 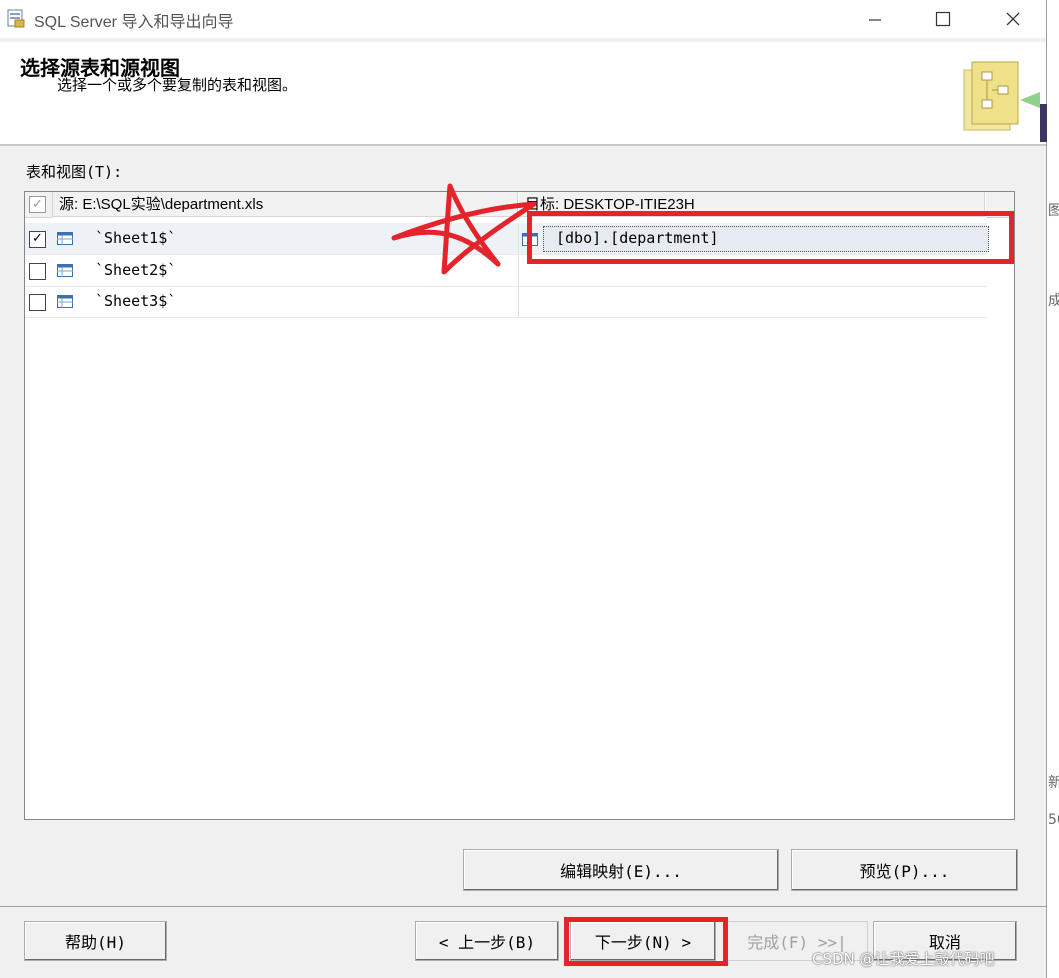 I want to click on help-button: 帮助(H), so click(x=95, y=941).